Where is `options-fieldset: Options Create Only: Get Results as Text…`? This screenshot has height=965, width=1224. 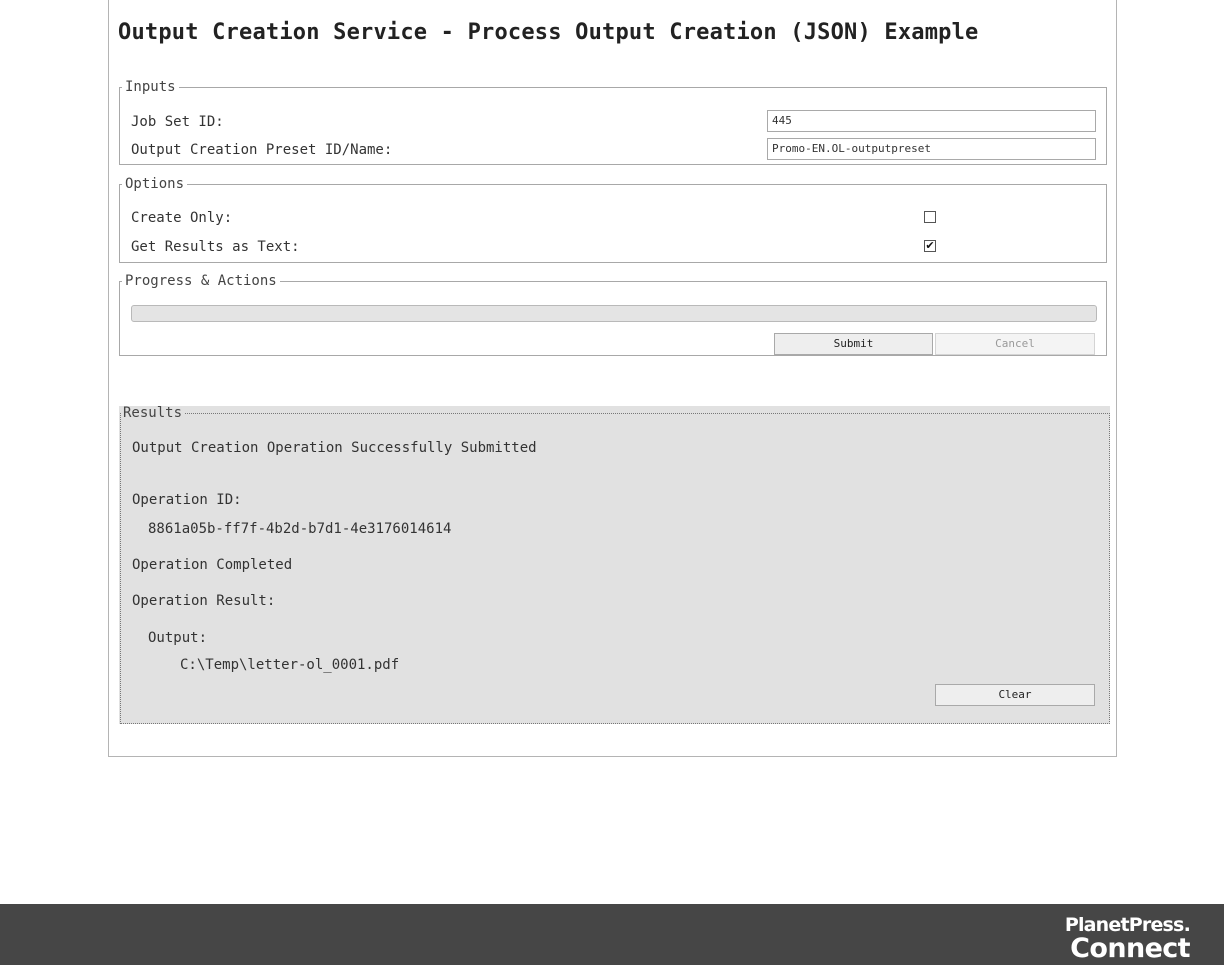
options-fieldset: Options Create Only: Get Results as Text… is located at coordinates (613, 220).